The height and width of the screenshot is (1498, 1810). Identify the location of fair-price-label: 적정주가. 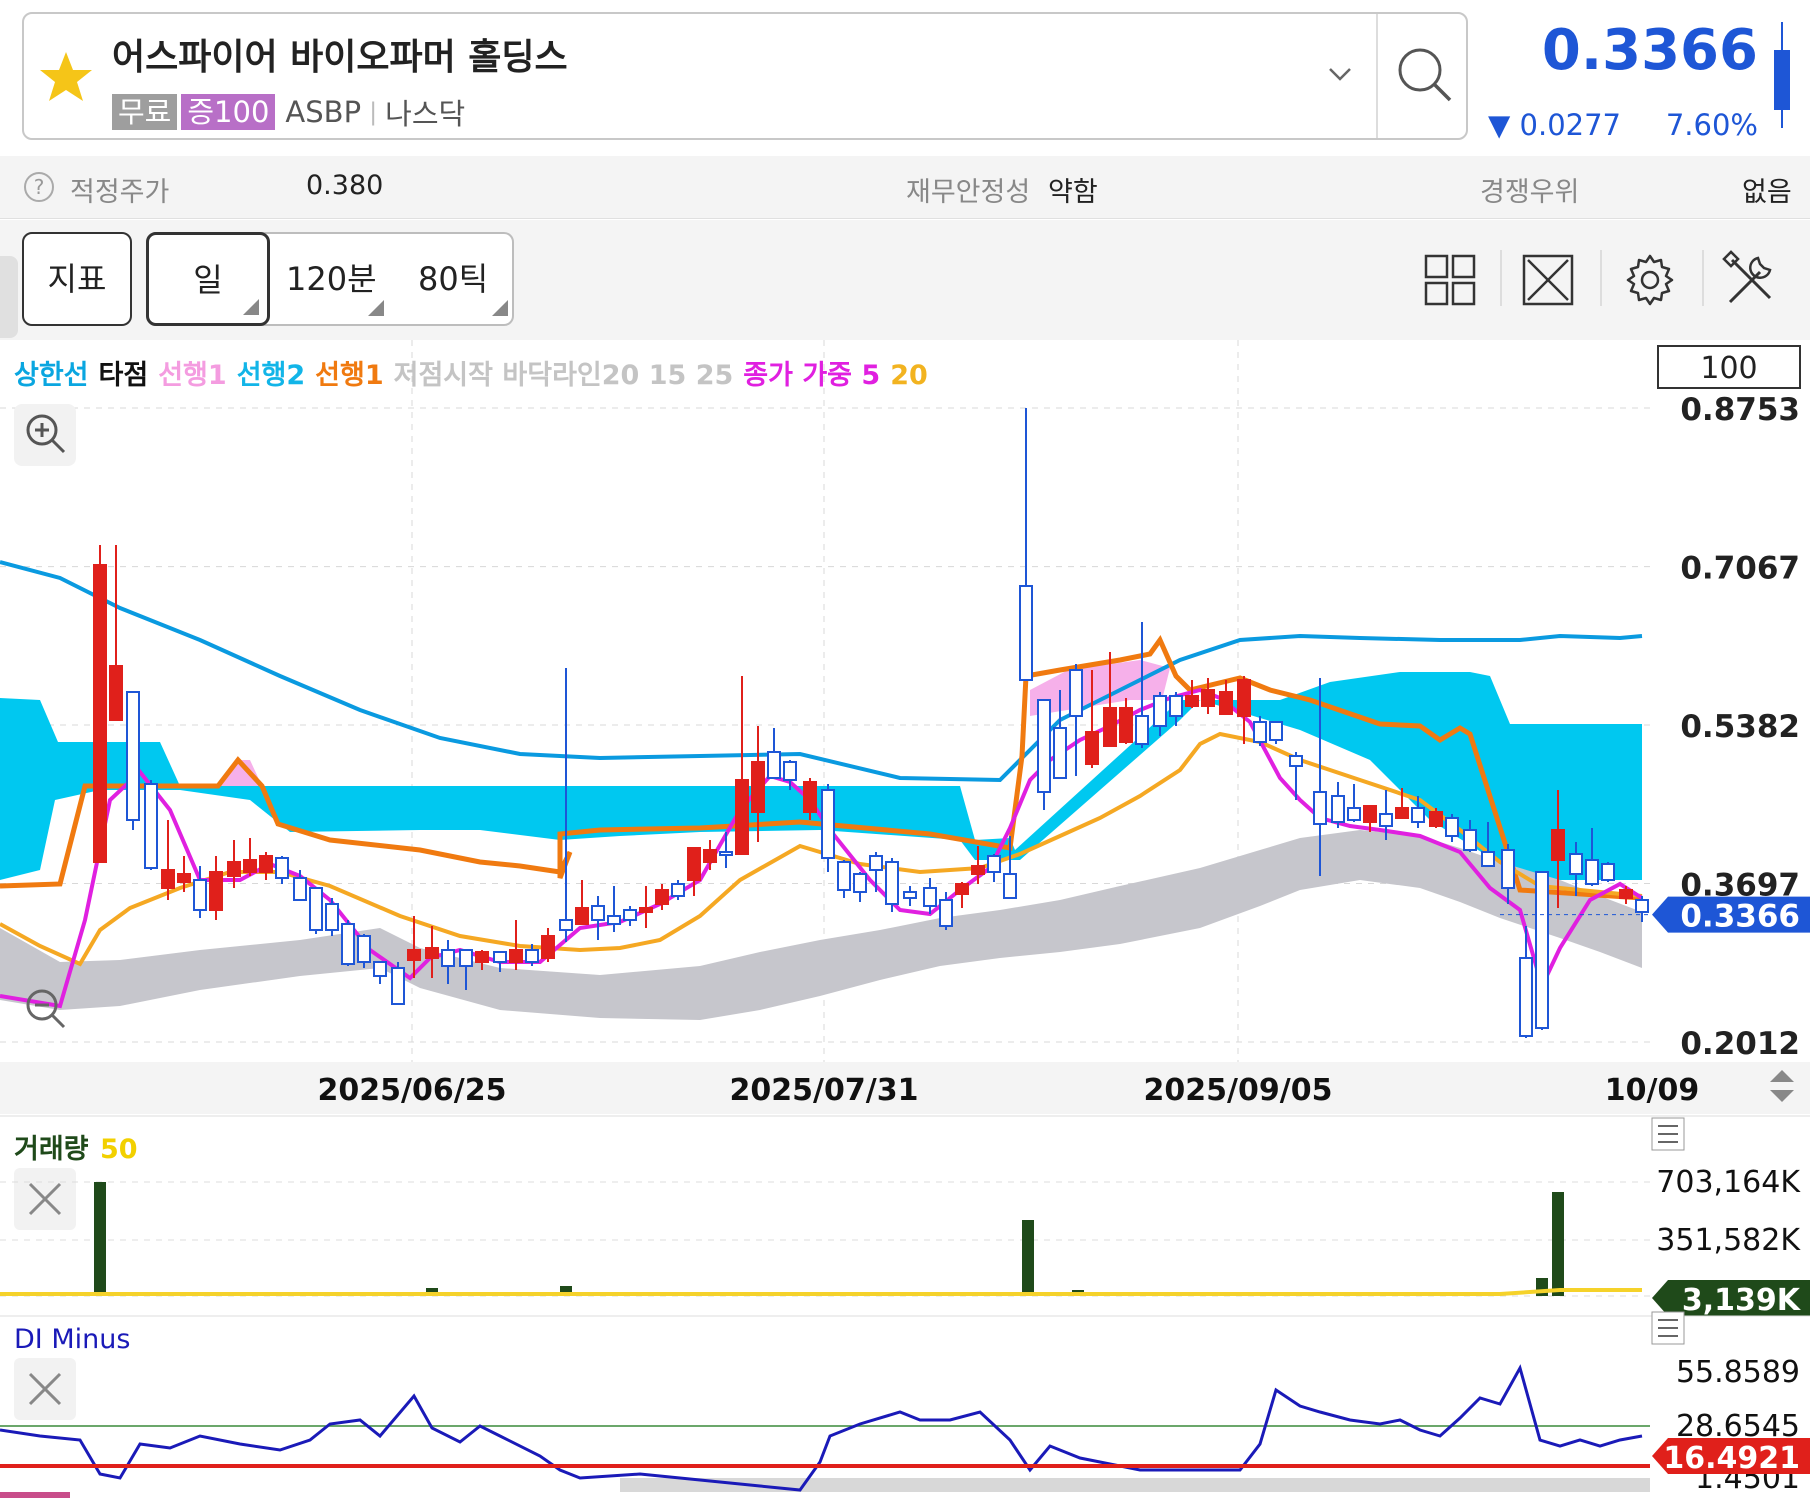
(120, 192).